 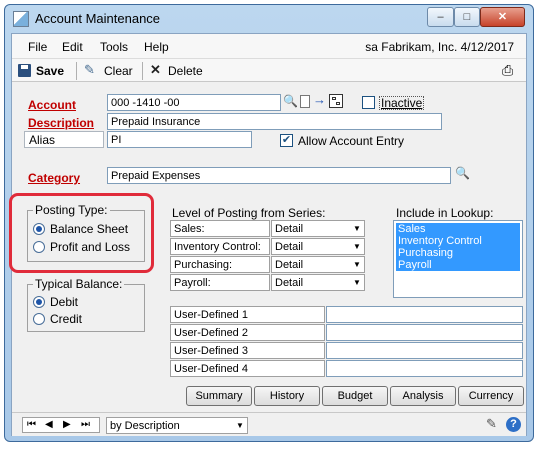 What do you see at coordinates (491, 424) in the screenshot?
I see `note-icon: ✎` at bounding box center [491, 424].